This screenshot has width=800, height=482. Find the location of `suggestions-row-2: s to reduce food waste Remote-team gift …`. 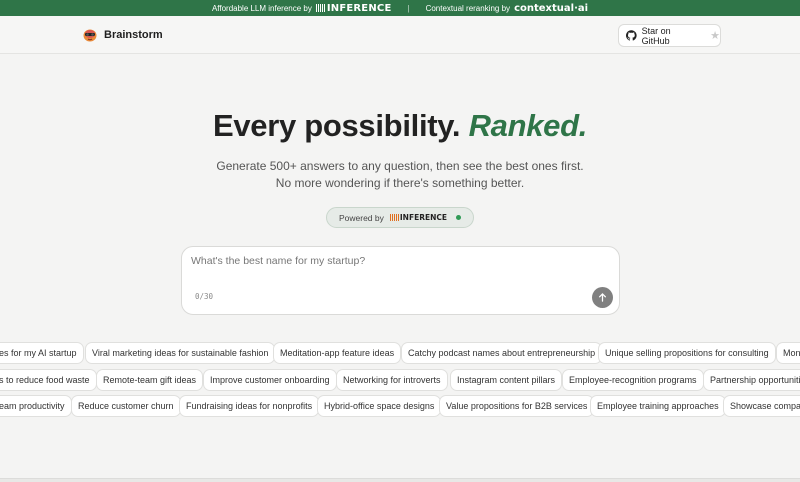

suggestions-row-2: s to reduce food waste Remote-team gift … is located at coordinates (400, 380).